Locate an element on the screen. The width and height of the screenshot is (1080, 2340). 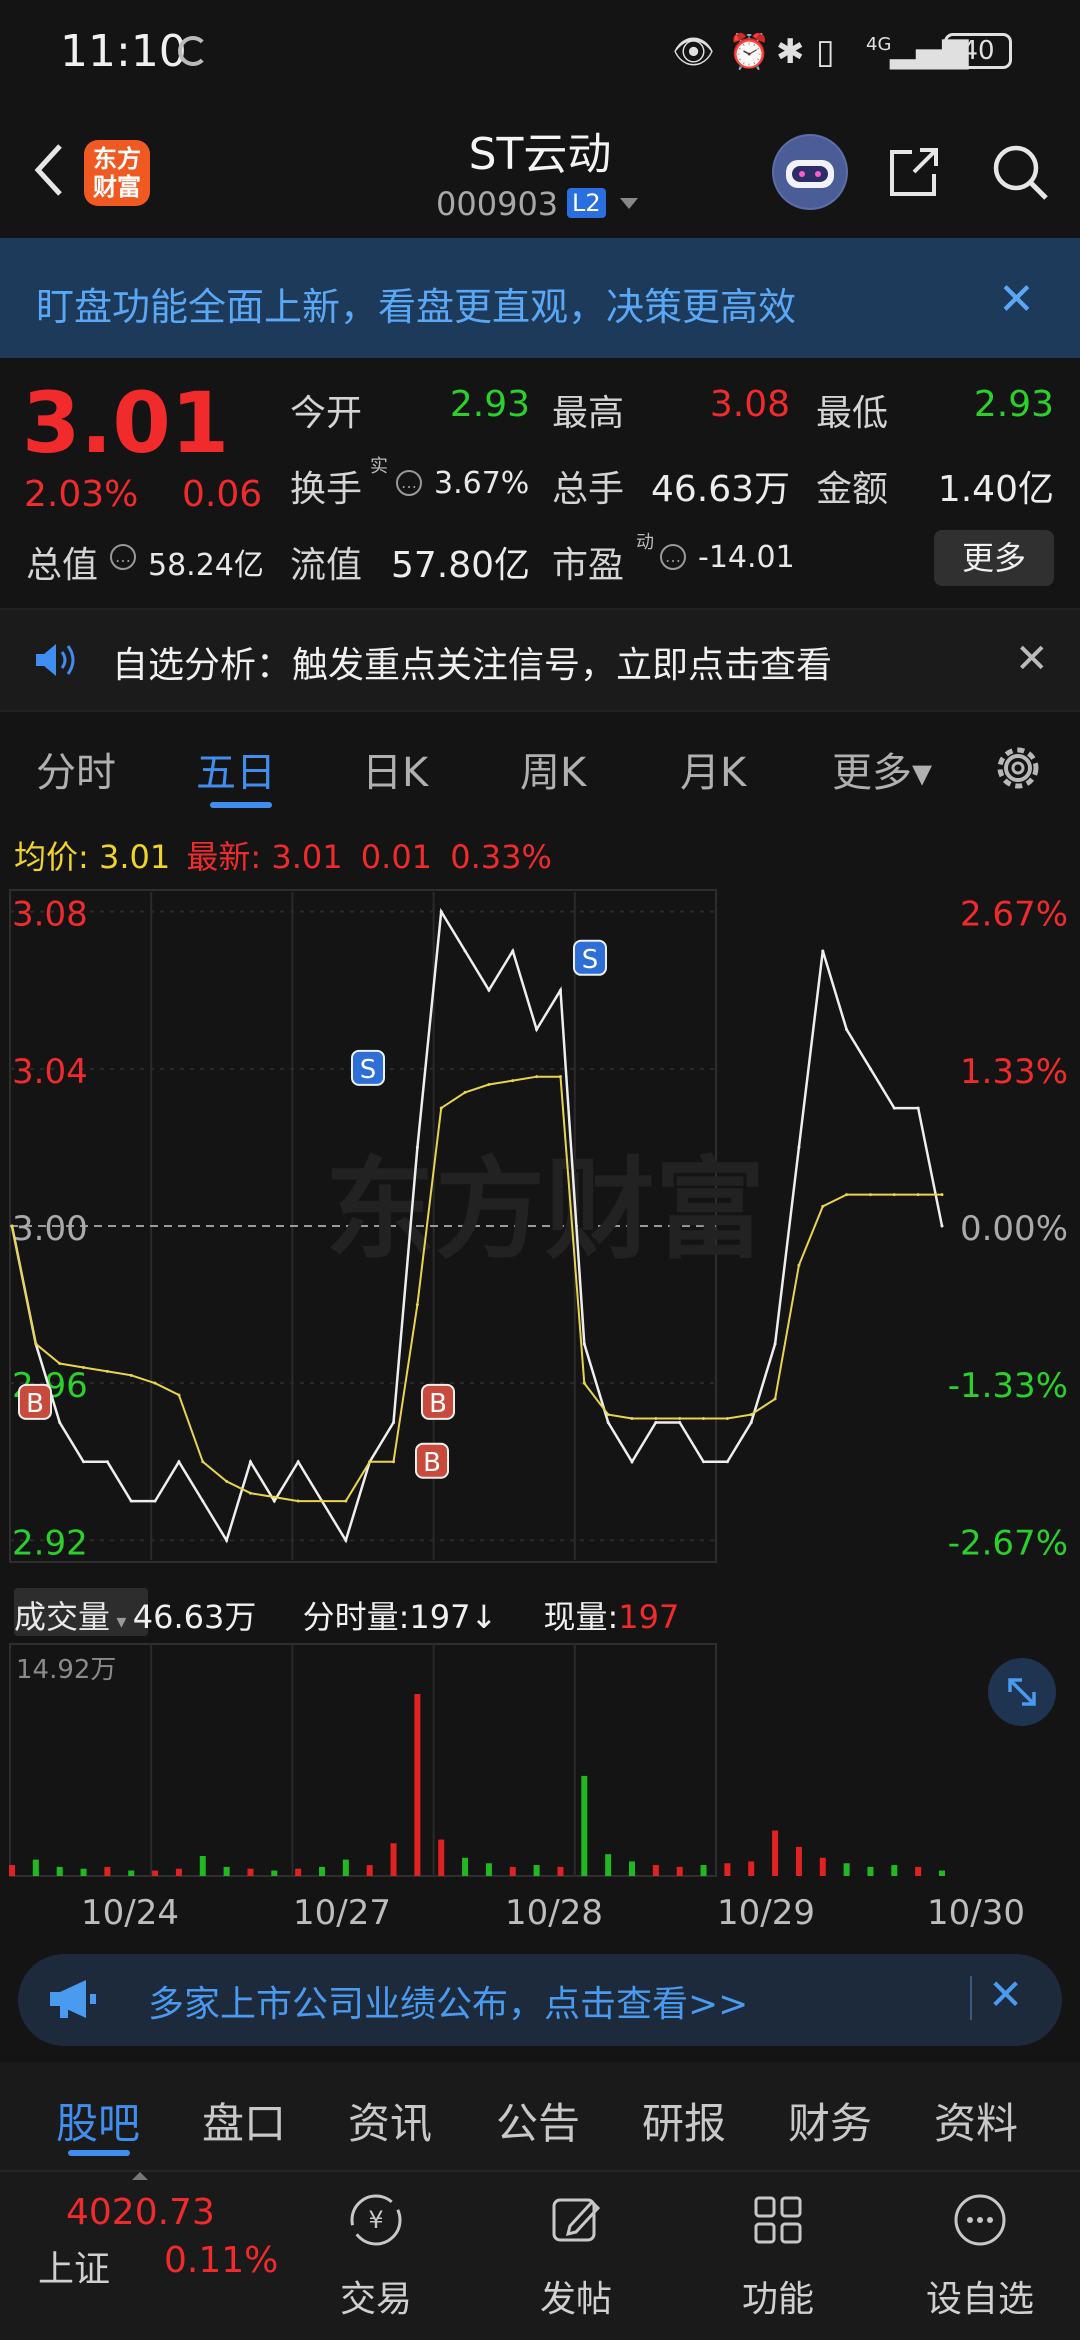
chevron-down-icon is located at coordinates (629, 203).